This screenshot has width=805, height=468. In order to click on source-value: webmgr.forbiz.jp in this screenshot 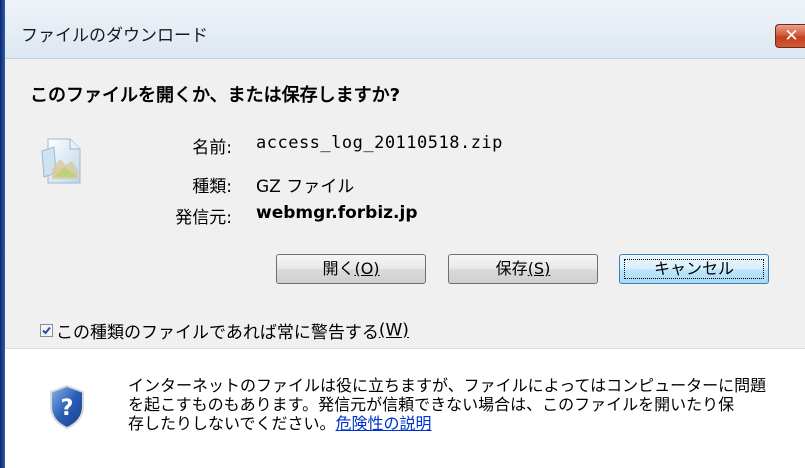, I will do `click(337, 213)`.